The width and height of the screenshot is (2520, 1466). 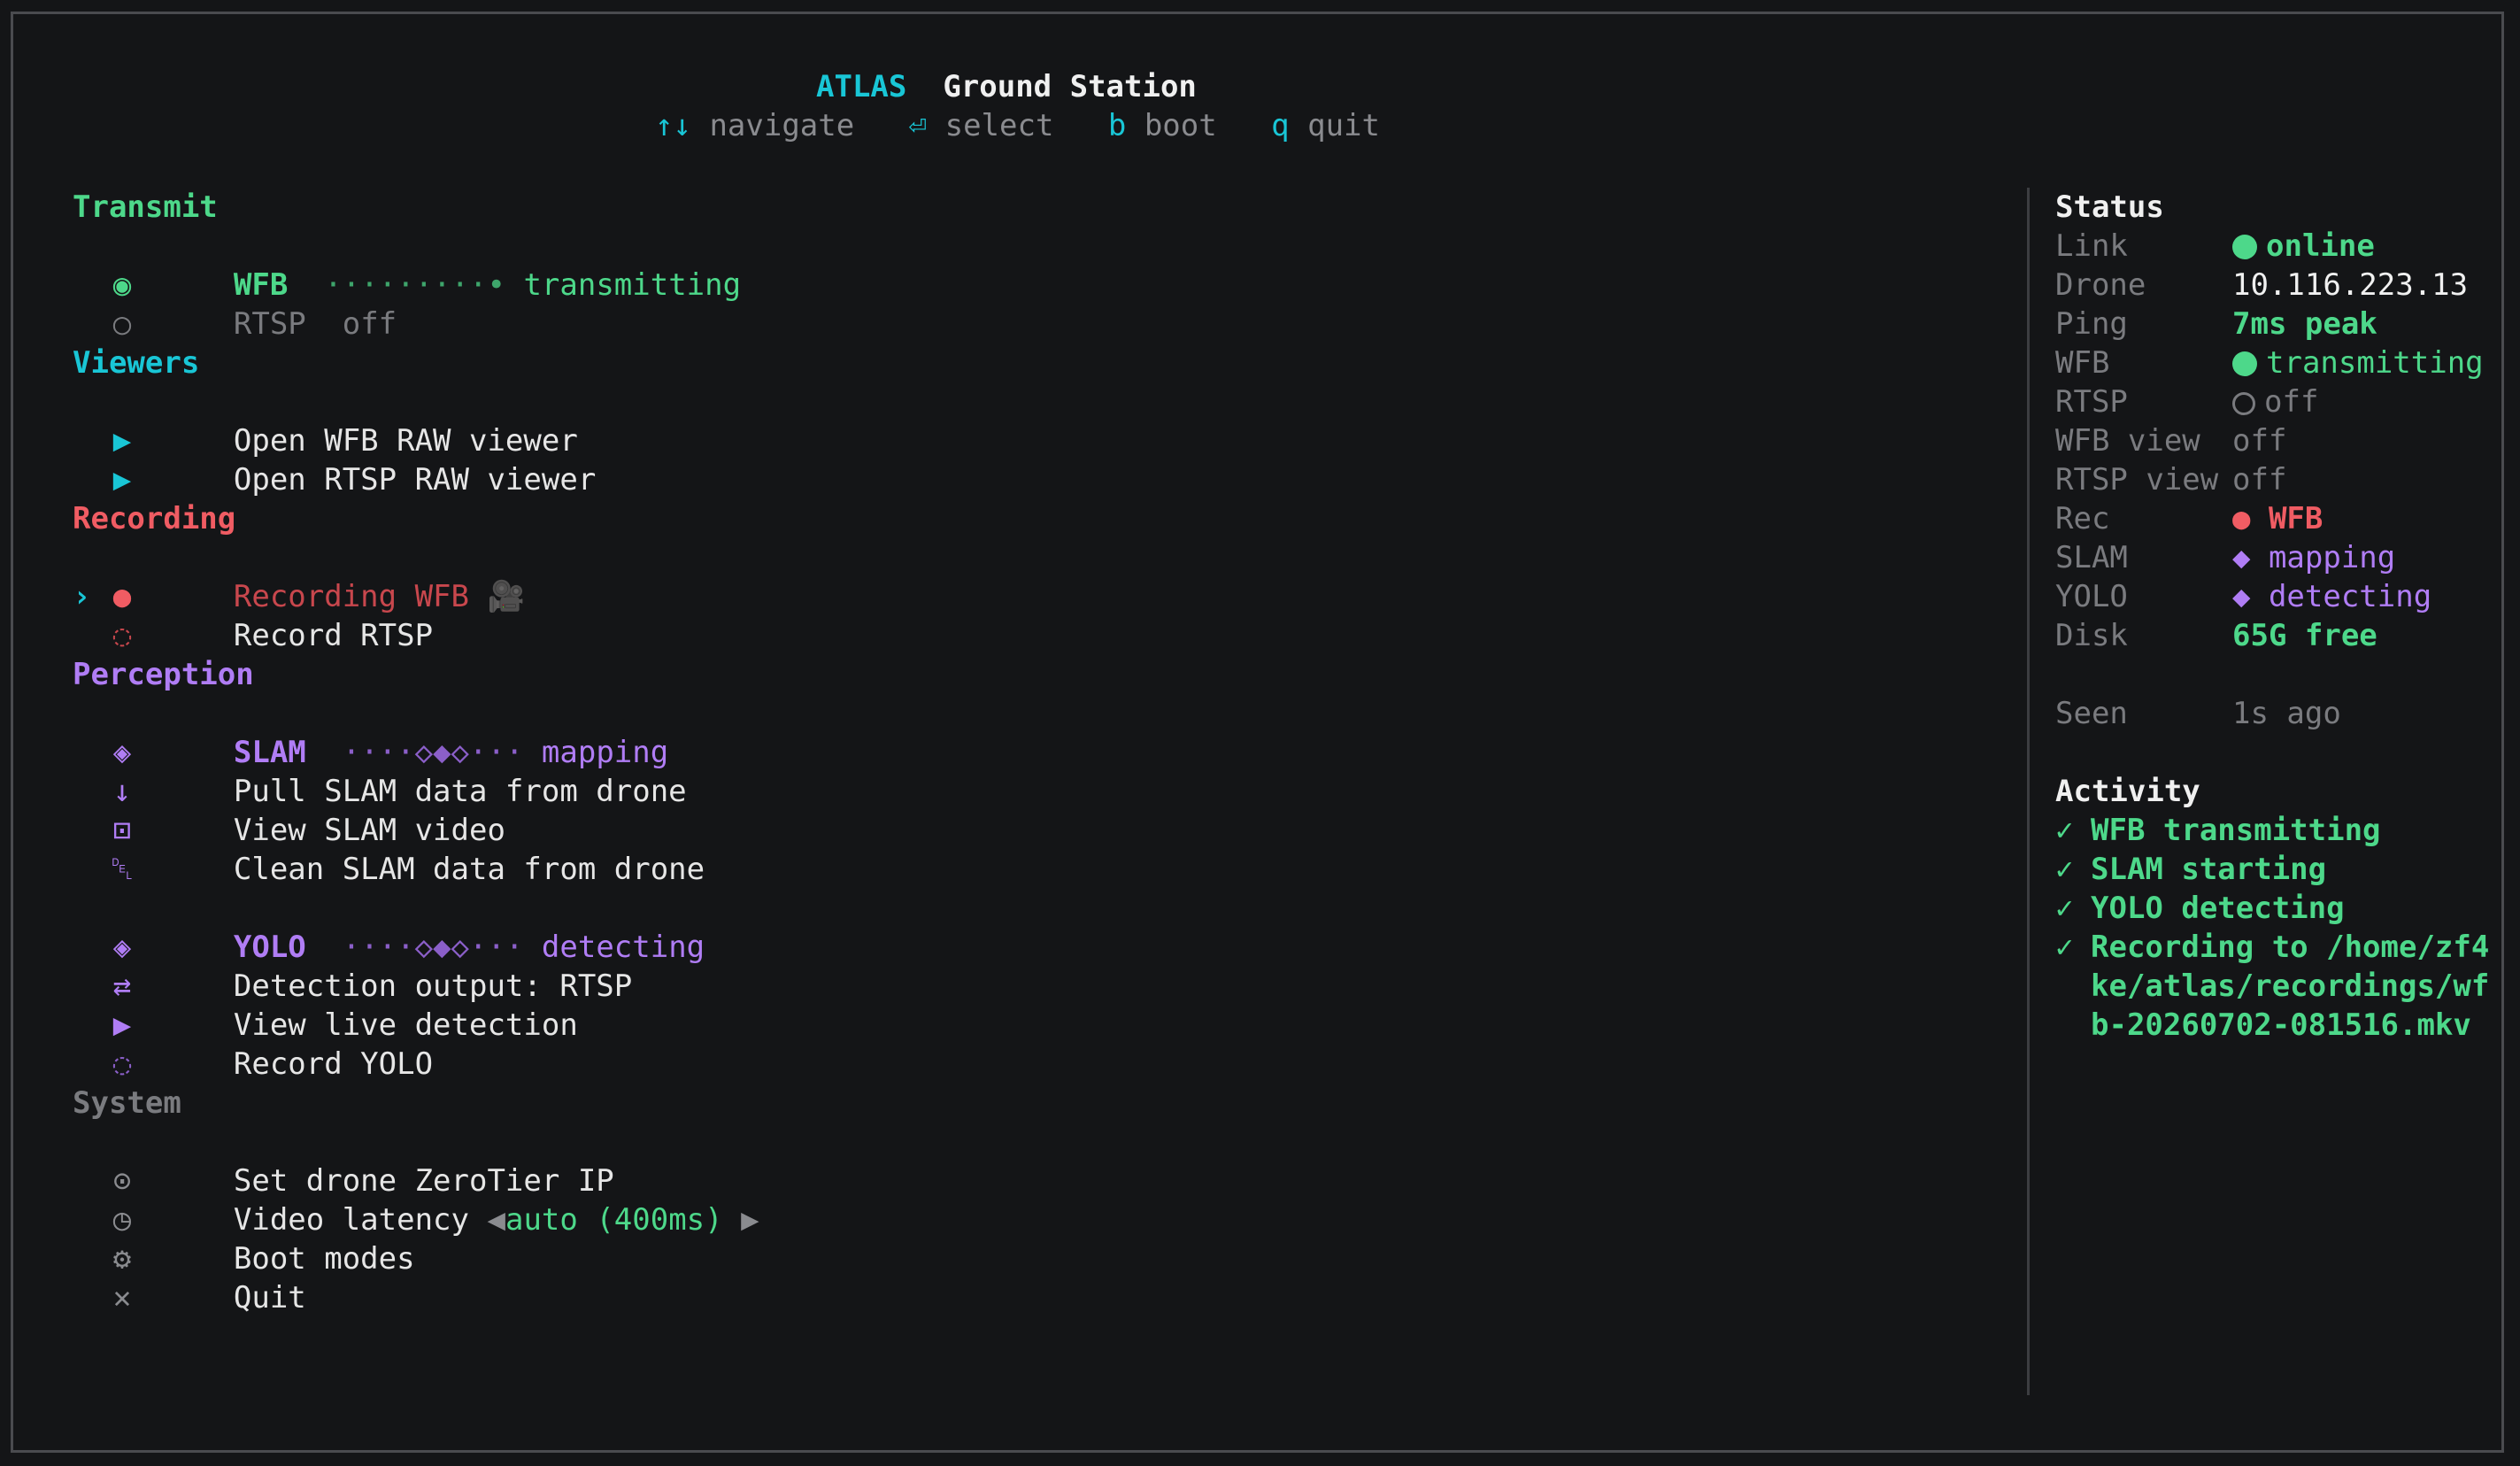 What do you see at coordinates (2236, 830) in the screenshot?
I see `activity-text: WFB transmitting` at bounding box center [2236, 830].